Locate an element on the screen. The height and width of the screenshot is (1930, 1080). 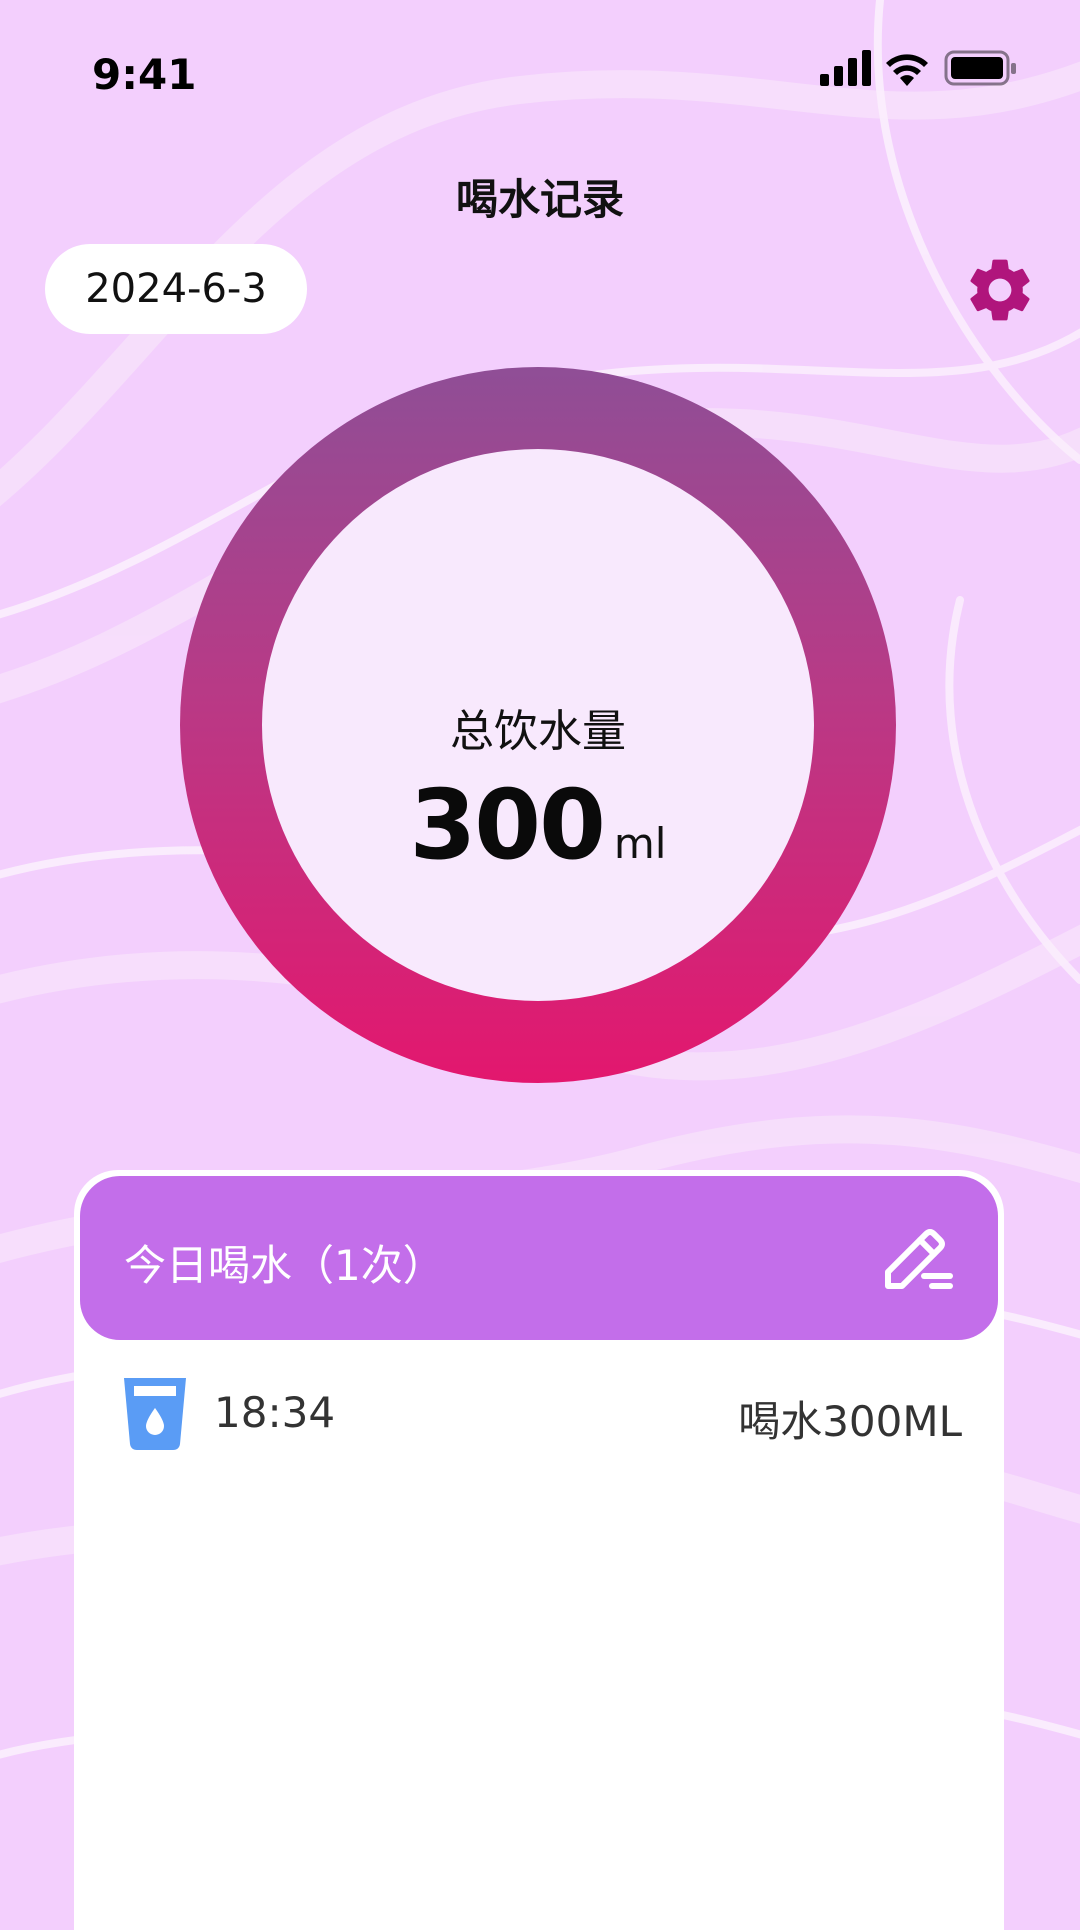
record-item: 18:34 喝水300ML is located at coordinates (539, 1416).